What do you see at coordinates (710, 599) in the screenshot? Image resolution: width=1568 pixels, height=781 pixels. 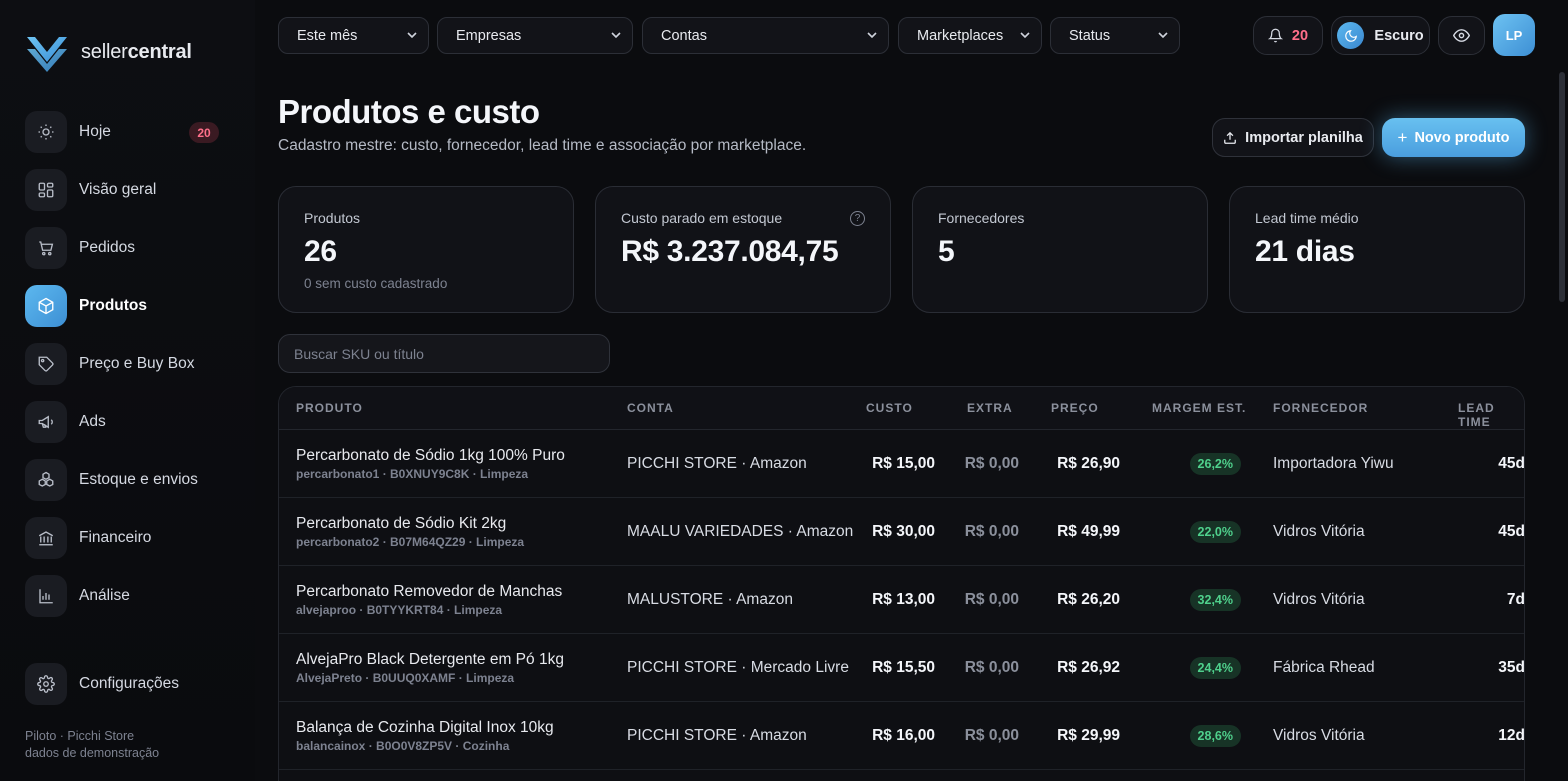 I see `account-cell: MALUSTORE · Amazon` at bounding box center [710, 599].